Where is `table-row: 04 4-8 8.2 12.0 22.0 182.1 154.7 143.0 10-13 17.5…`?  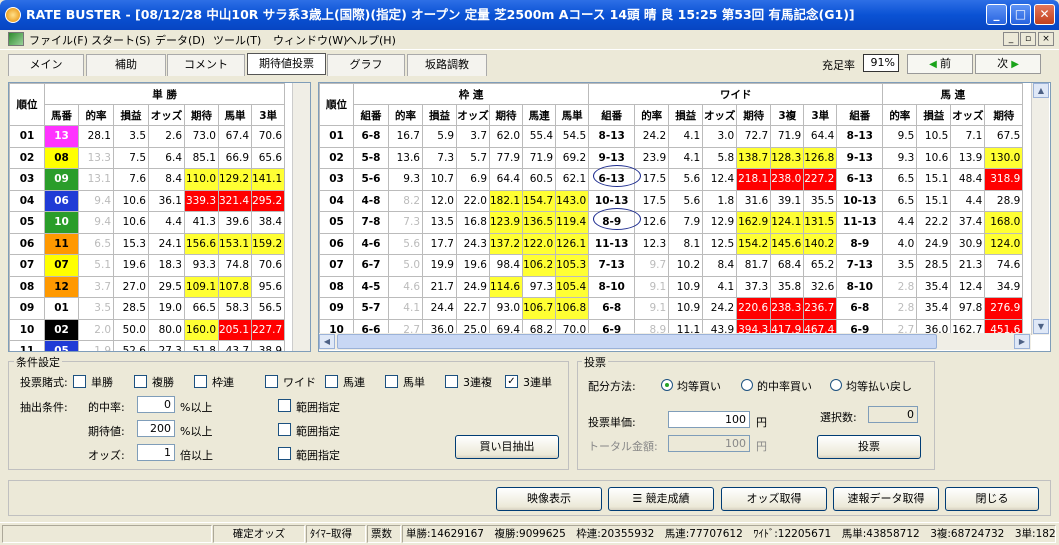 table-row: 04 4-8 8.2 12.0 22.0 182.1 154.7 143.0 10-13 17.5… is located at coordinates (671, 200).